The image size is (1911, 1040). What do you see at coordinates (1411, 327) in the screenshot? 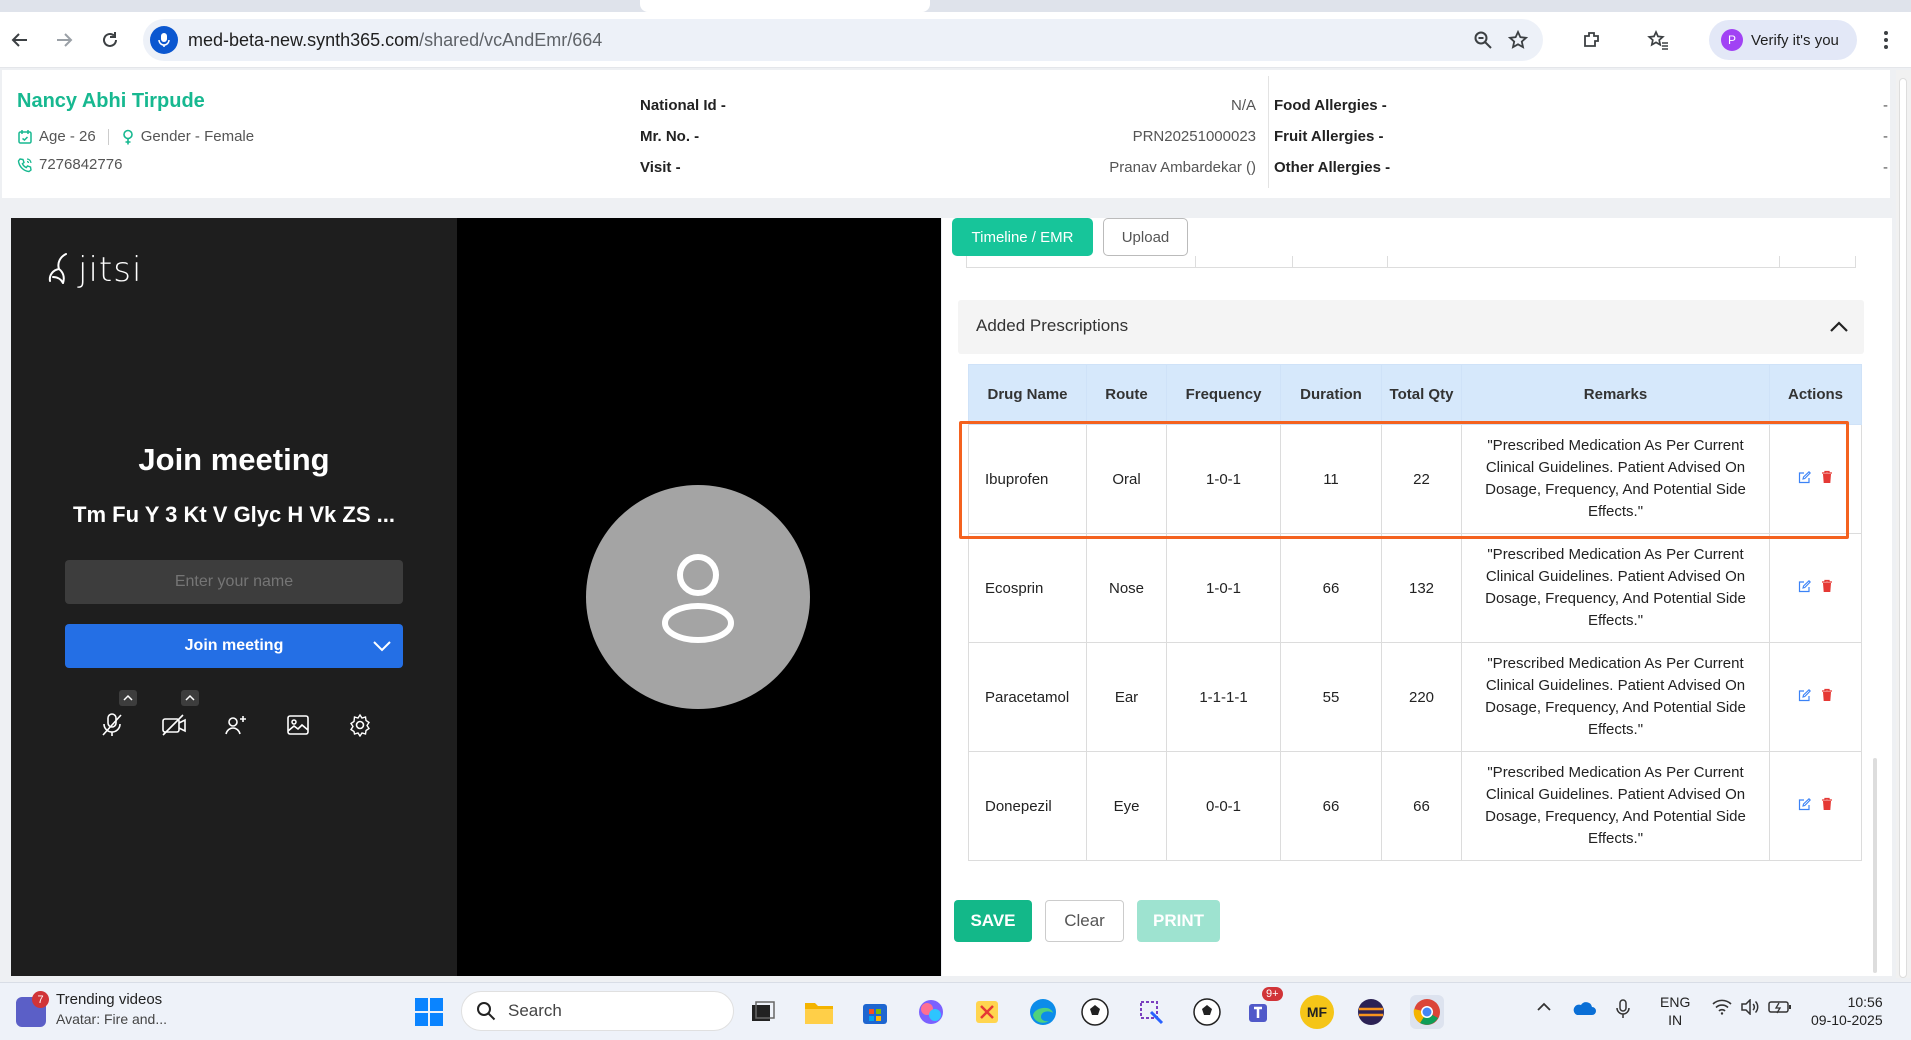
I see `added-prescriptions-header: Added Prescriptions` at bounding box center [1411, 327].